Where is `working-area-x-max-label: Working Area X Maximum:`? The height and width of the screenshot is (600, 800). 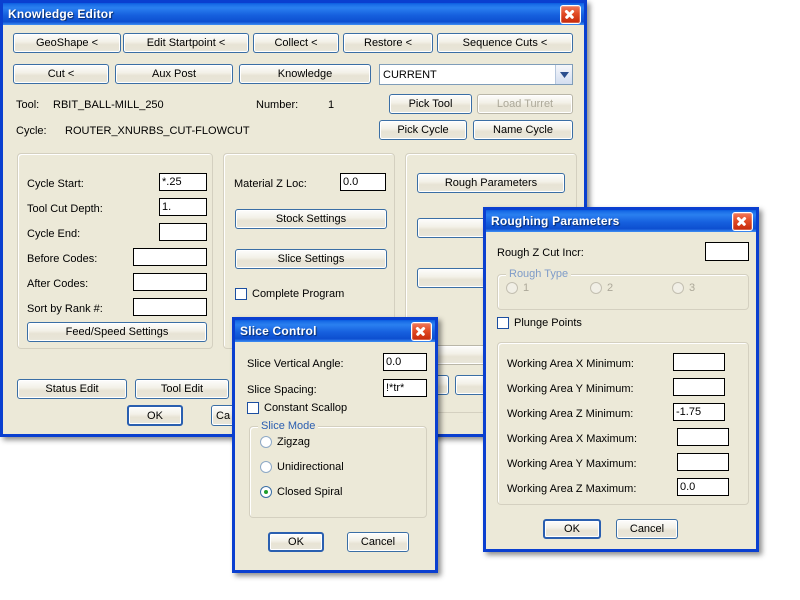 working-area-x-max-label: Working Area X Maximum: is located at coordinates (572, 439).